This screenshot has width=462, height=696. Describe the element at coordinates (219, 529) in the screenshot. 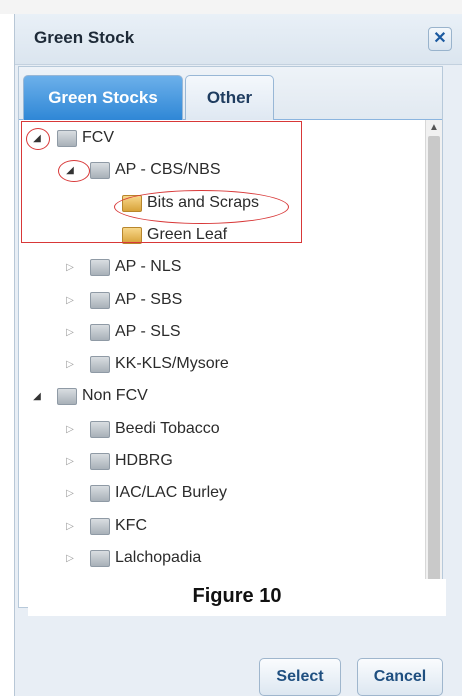

I see `tree-item: ▷ KFC` at that location.